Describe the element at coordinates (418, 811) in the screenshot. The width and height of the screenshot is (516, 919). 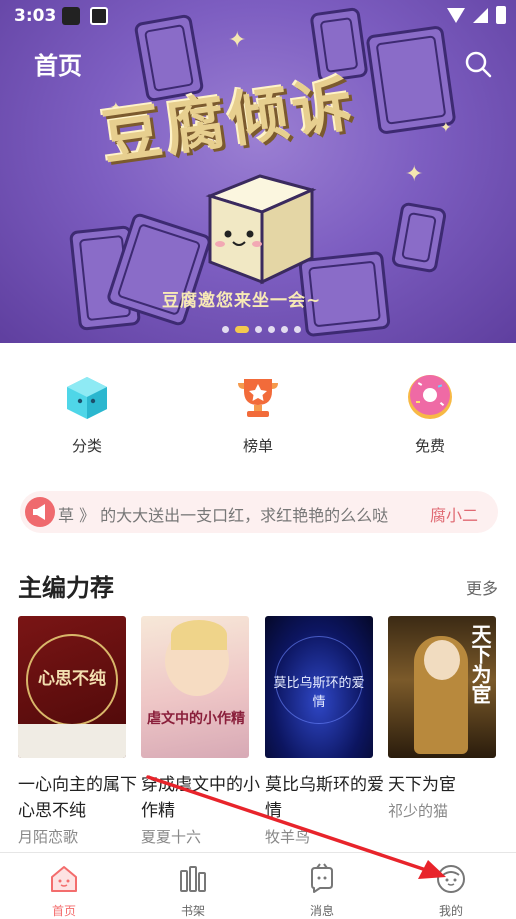
I see `book-author: 祁少的猫` at that location.